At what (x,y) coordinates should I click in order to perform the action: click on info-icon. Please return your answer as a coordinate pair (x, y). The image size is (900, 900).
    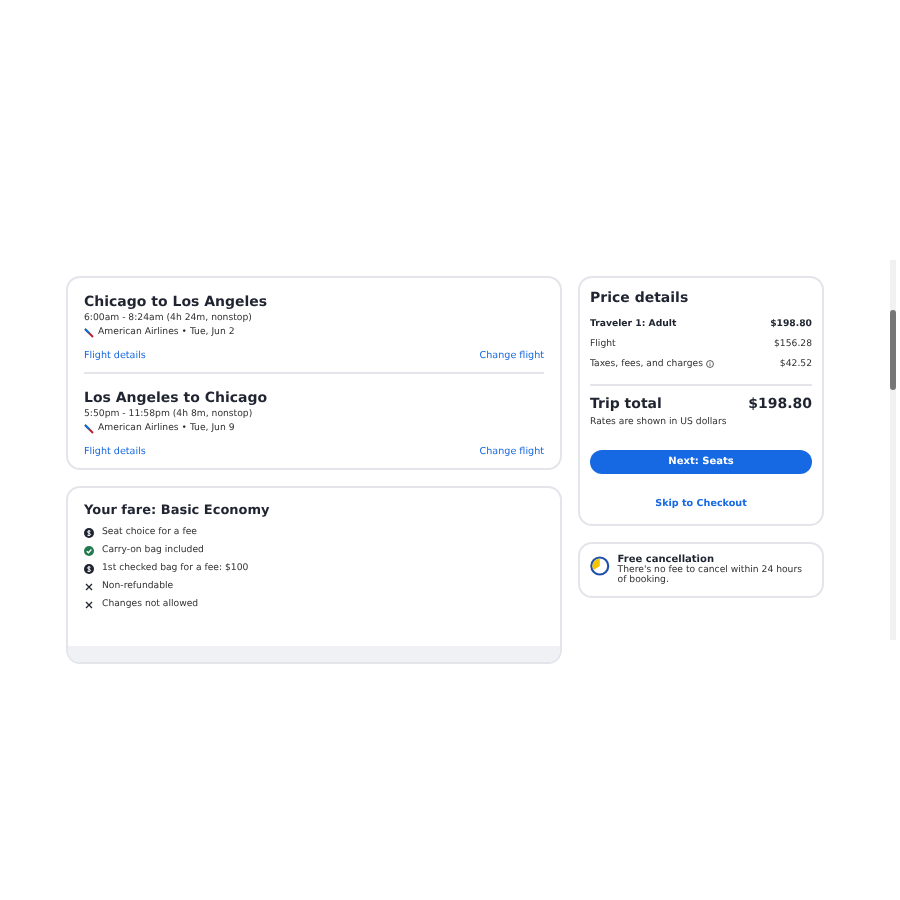
    Looking at the image, I should click on (710, 364).